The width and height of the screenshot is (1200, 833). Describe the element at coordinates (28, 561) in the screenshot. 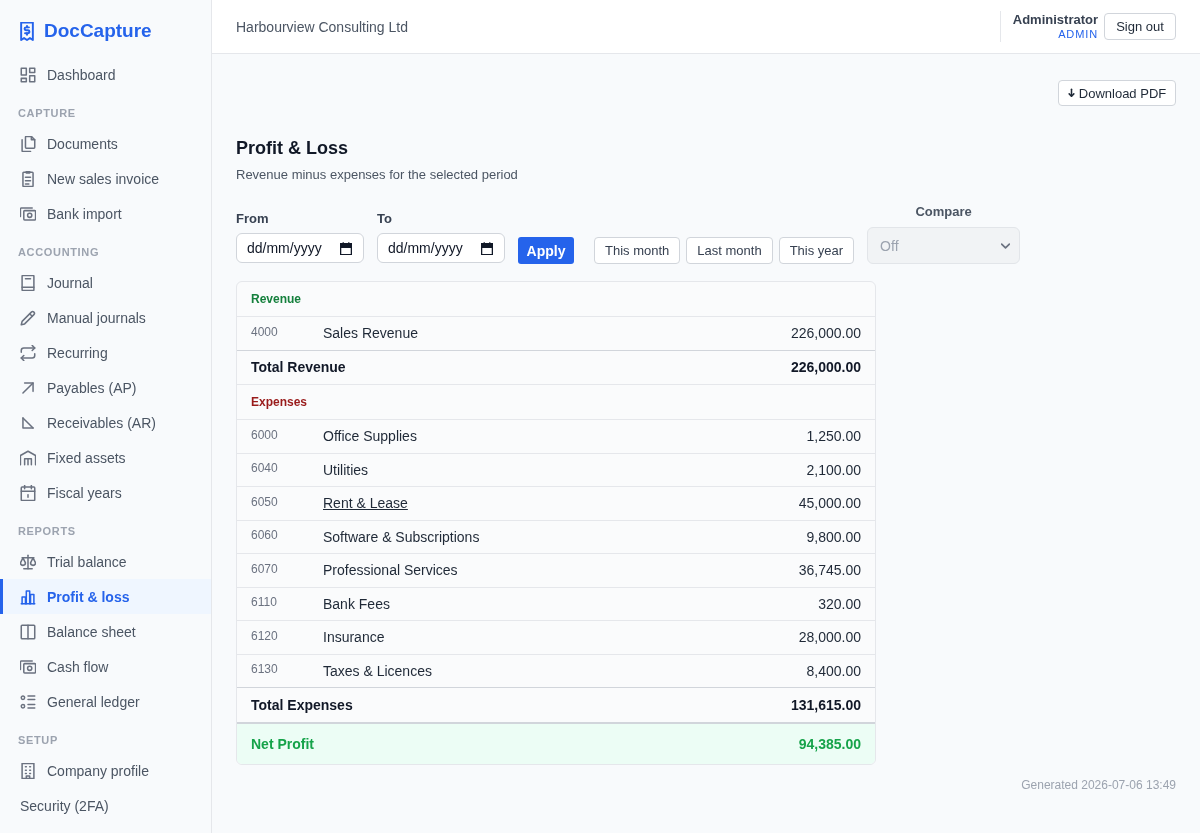

I see `scale-icon` at that location.